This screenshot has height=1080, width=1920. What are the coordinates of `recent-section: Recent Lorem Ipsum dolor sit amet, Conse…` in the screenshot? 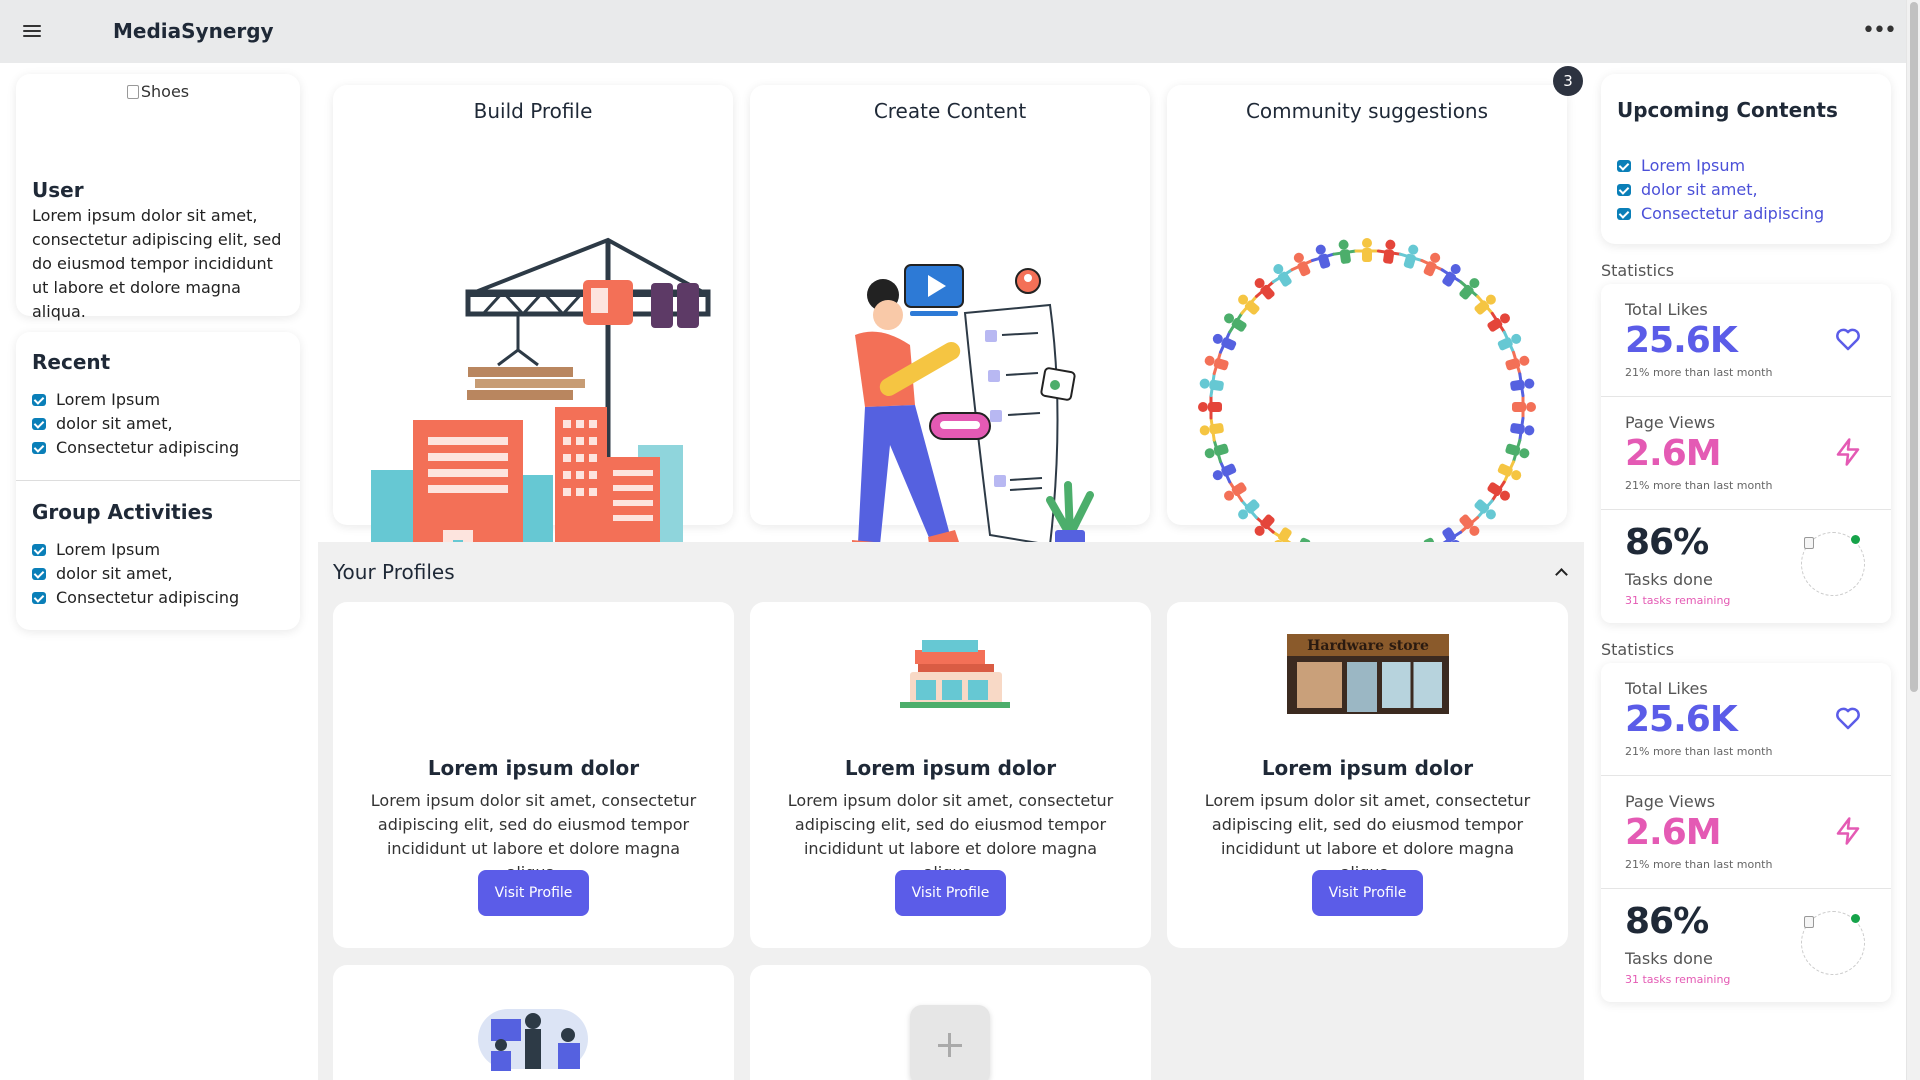 It's located at (135, 405).